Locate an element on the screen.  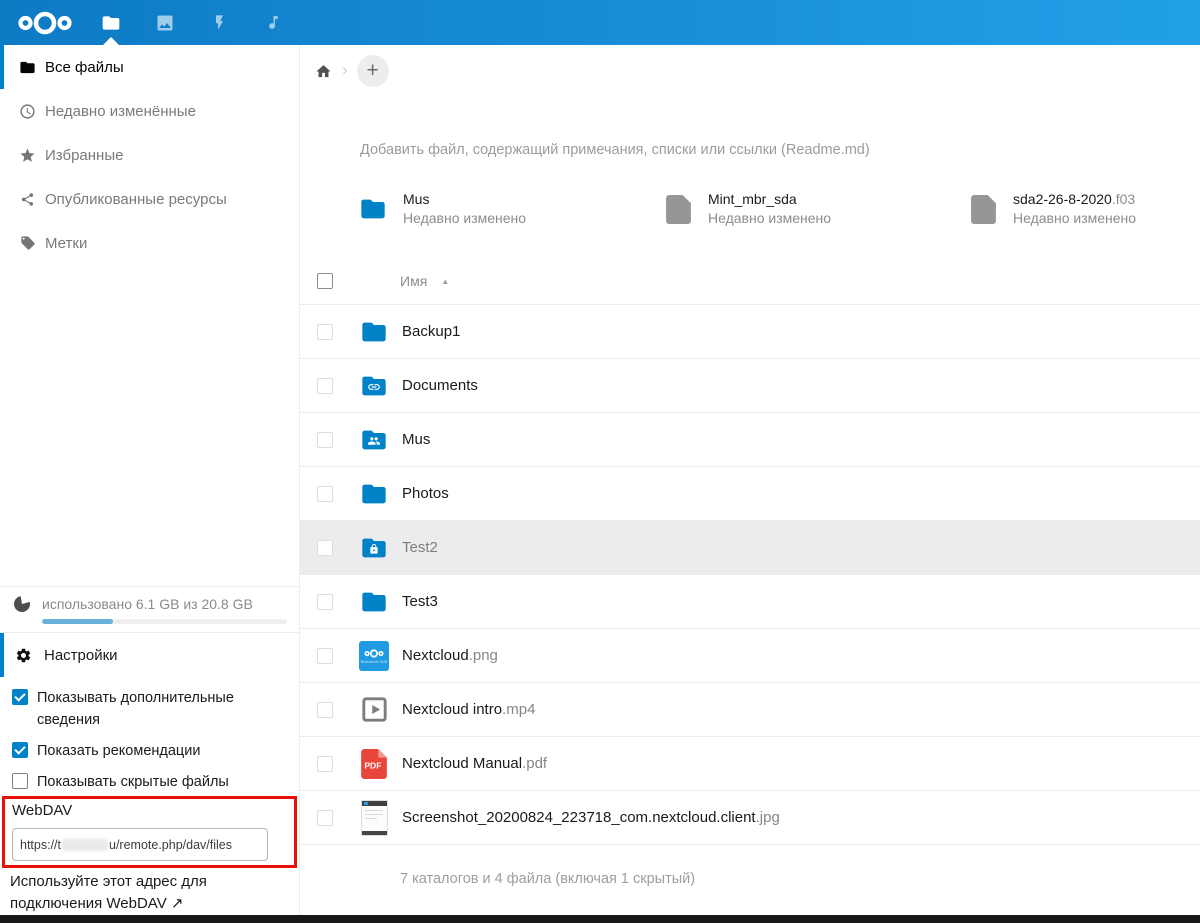
external-link-arrow-icon: ↗ is located at coordinates (177, 903).